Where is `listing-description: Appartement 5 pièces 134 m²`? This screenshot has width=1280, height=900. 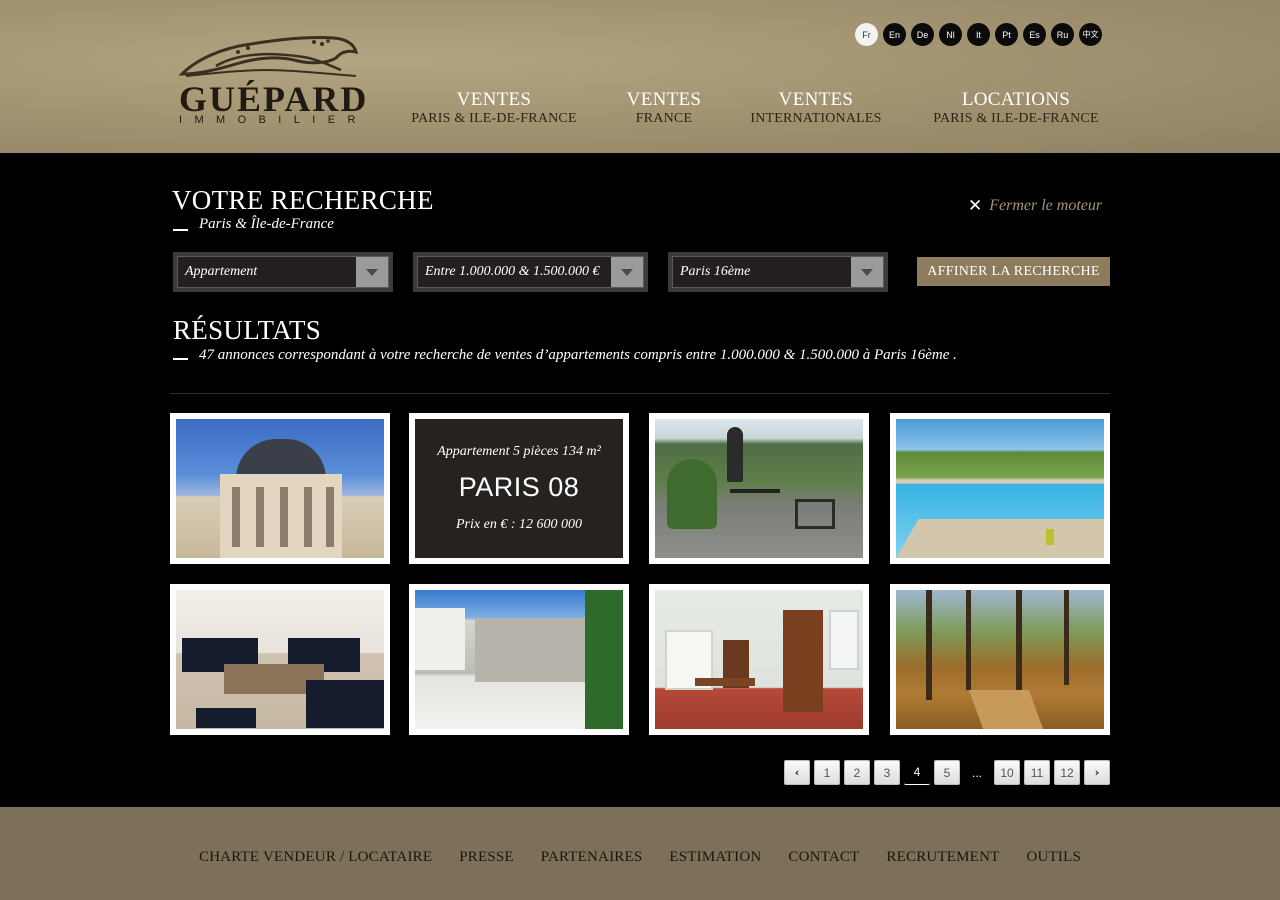 listing-description: Appartement 5 pièces 134 m² is located at coordinates (519, 451).